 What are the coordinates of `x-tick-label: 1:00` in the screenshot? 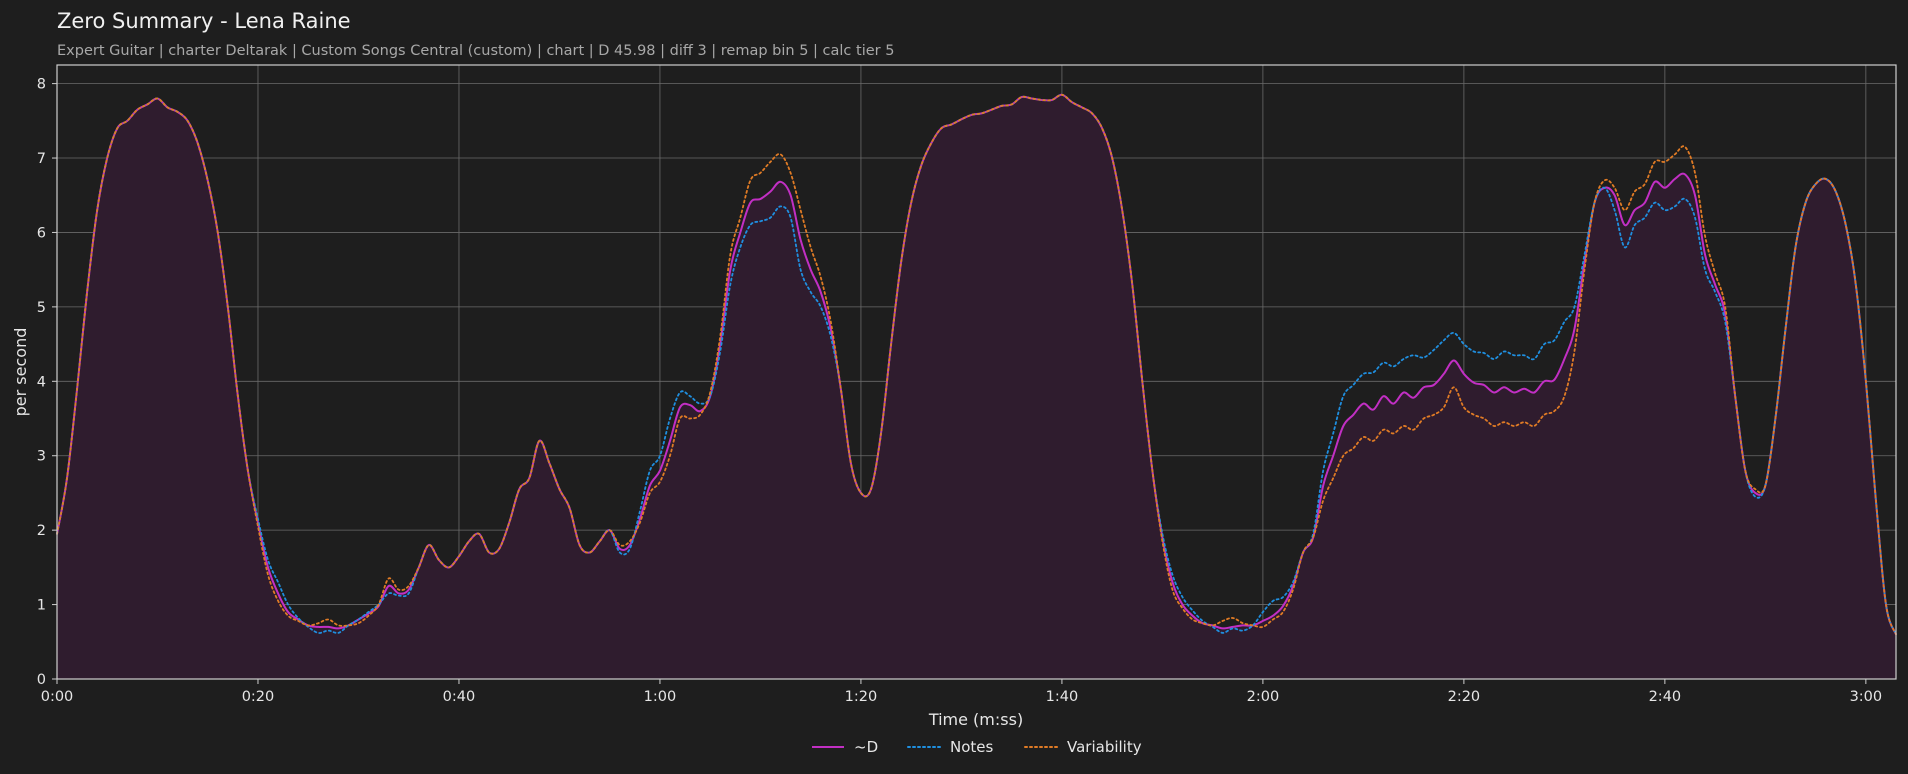 It's located at (660, 697).